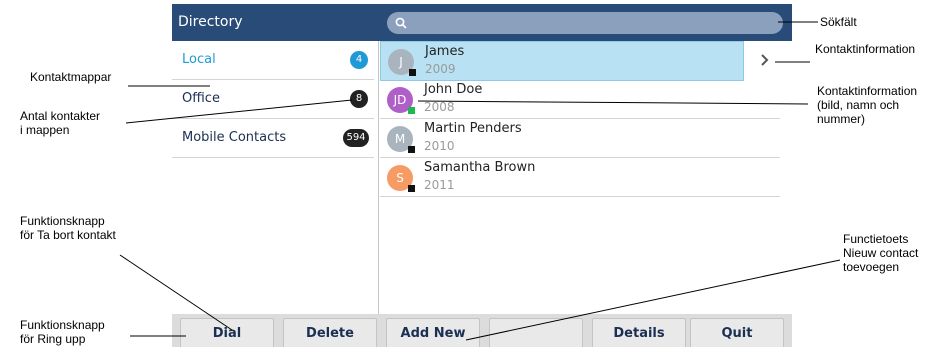  Describe the element at coordinates (865, 49) in the screenshot. I see `annotation-contact-info: Kontaktinformation` at that location.